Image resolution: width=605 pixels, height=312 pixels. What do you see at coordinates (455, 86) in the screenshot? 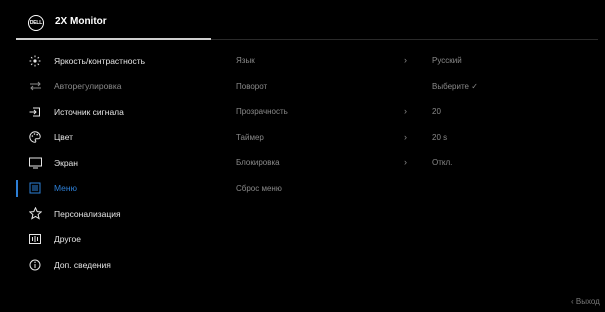
I see `row-value: Выберите ✓` at bounding box center [455, 86].